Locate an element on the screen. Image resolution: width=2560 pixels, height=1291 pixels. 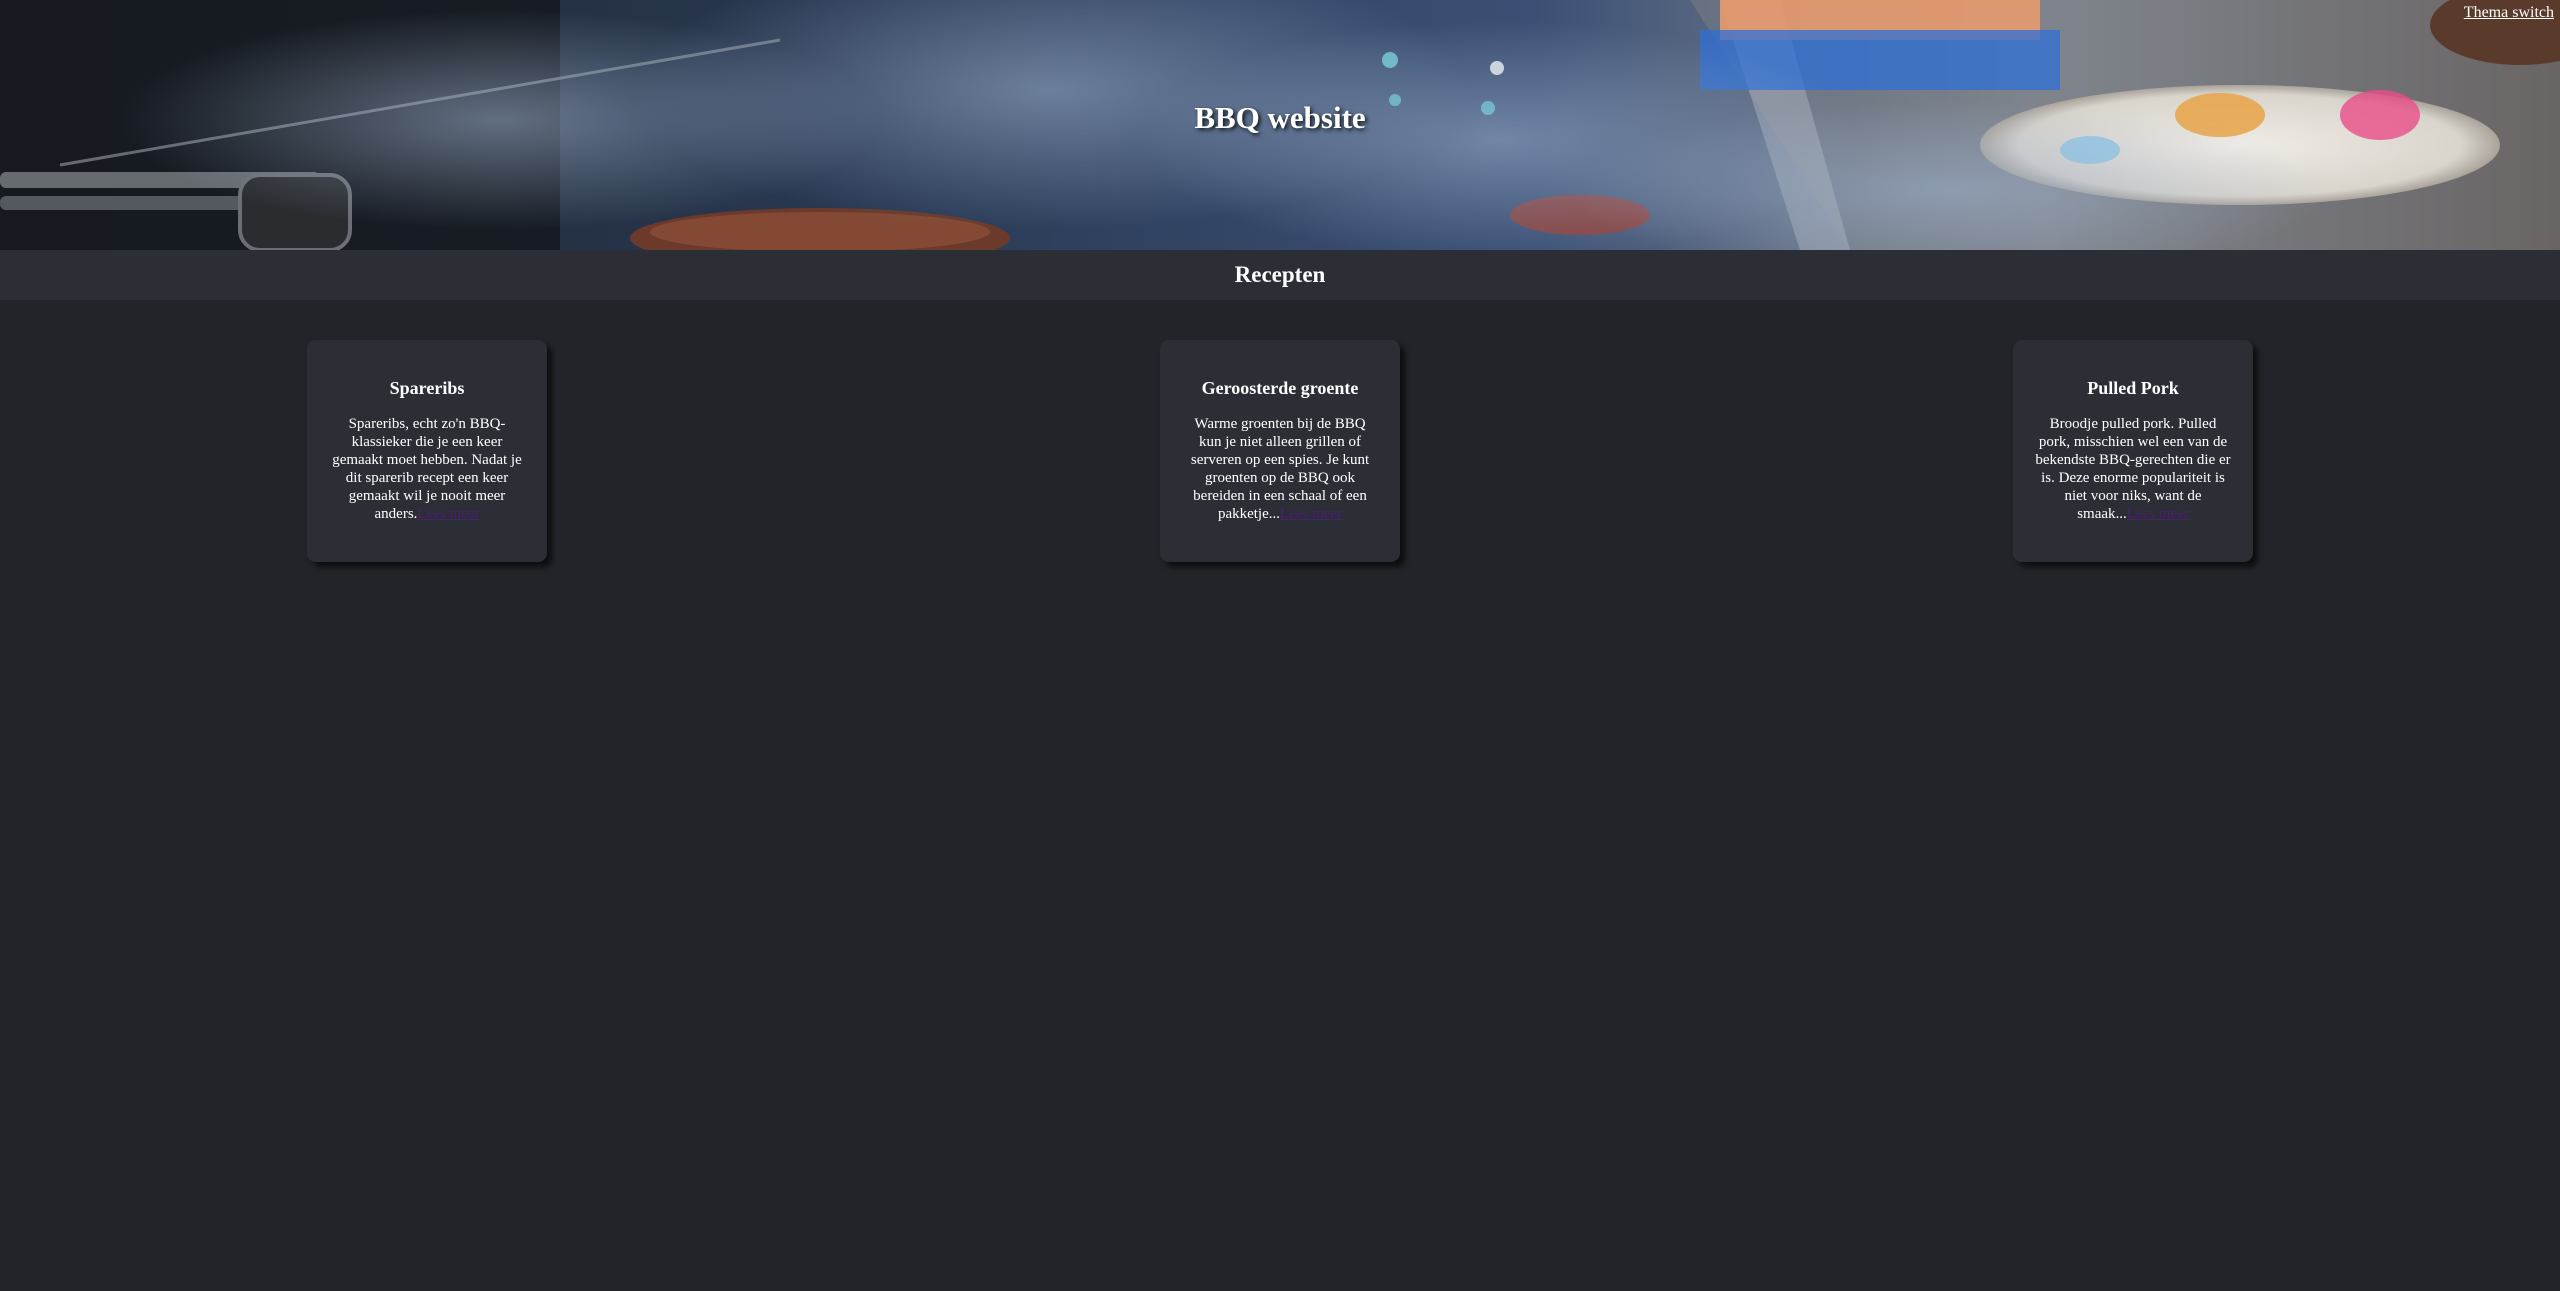
section-title: Recepten is located at coordinates (1280, 274).